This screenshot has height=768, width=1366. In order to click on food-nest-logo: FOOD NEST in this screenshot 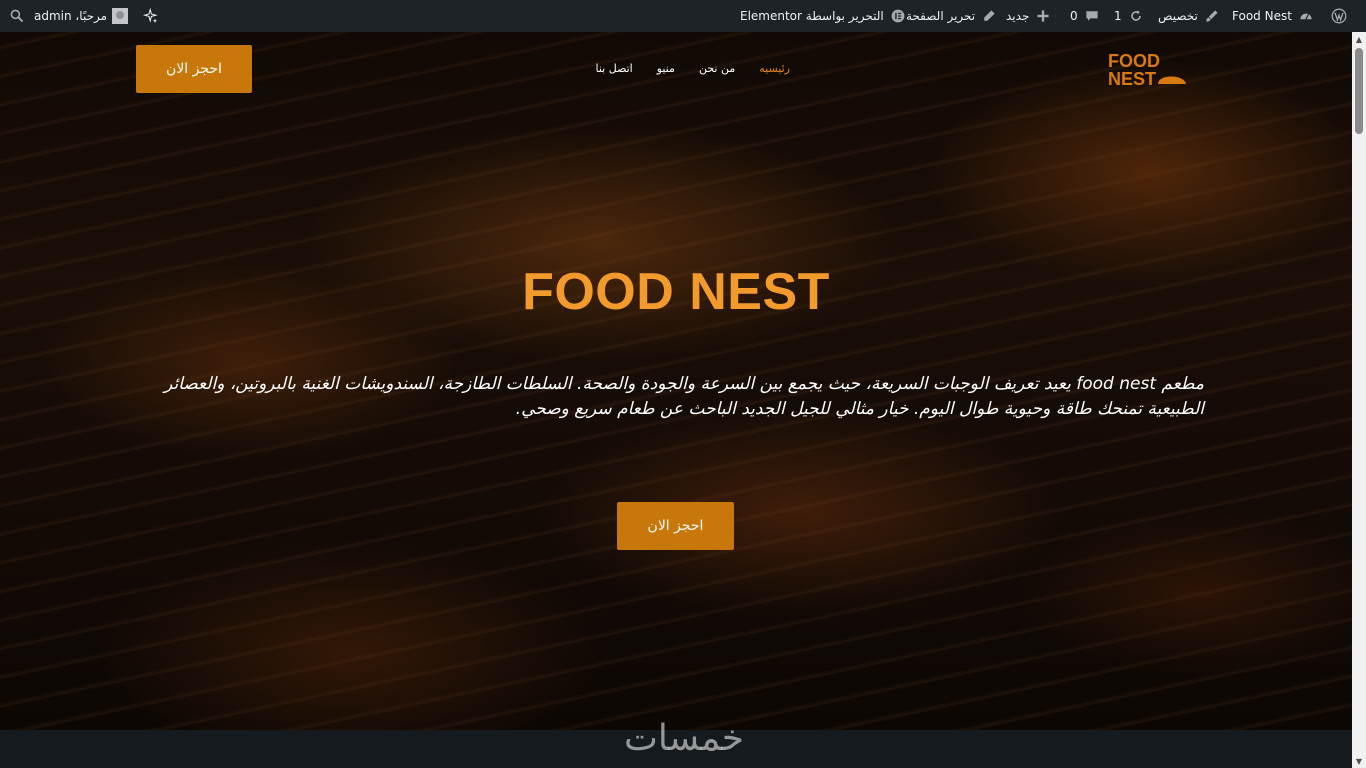, I will do `click(1151, 70)`.